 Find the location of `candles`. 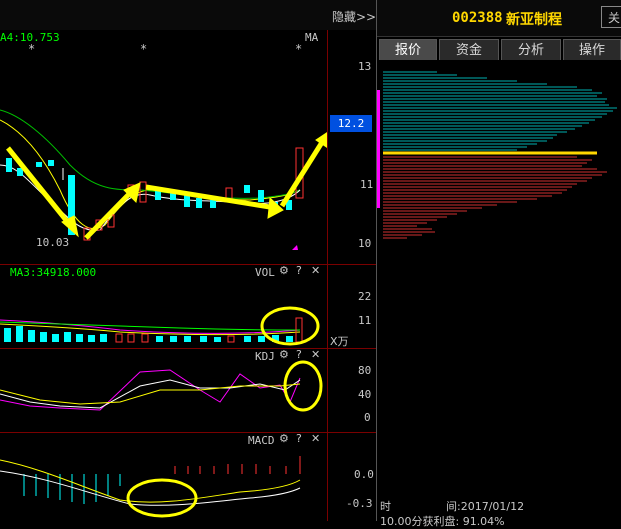

candles is located at coordinates (155, 194).